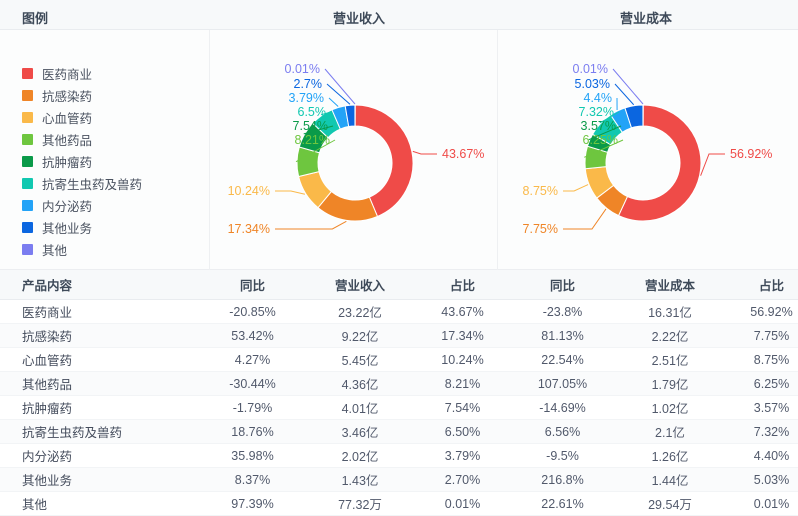 This screenshot has height=516, width=798. What do you see at coordinates (562, 456) in the screenshot?
I see `cost-yoy-cell: -9.5%` at bounding box center [562, 456].